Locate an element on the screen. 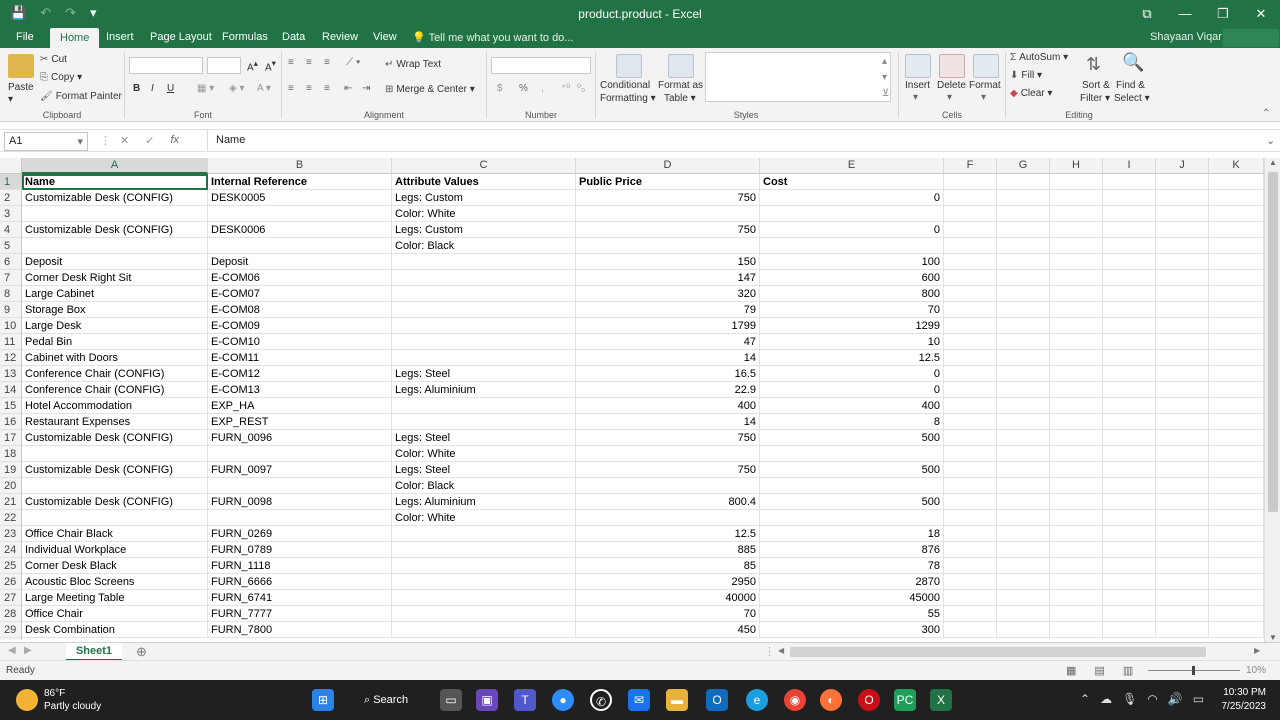 This screenshot has height=720, width=1280. tab-review: Review is located at coordinates (340, 37).